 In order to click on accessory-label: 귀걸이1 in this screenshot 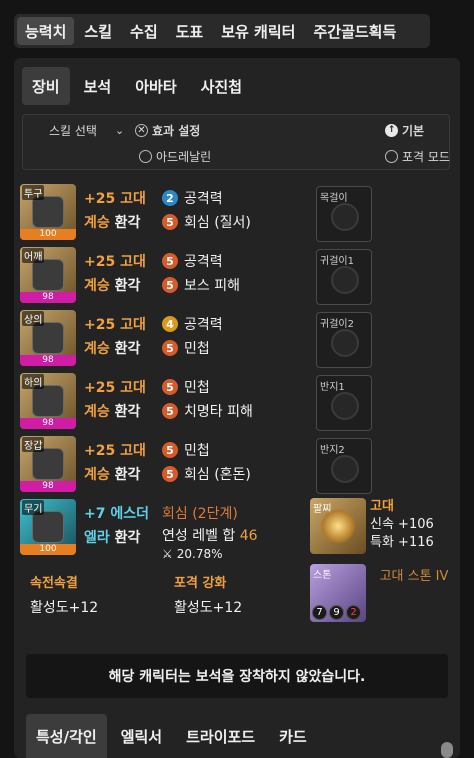, I will do `click(337, 261)`.